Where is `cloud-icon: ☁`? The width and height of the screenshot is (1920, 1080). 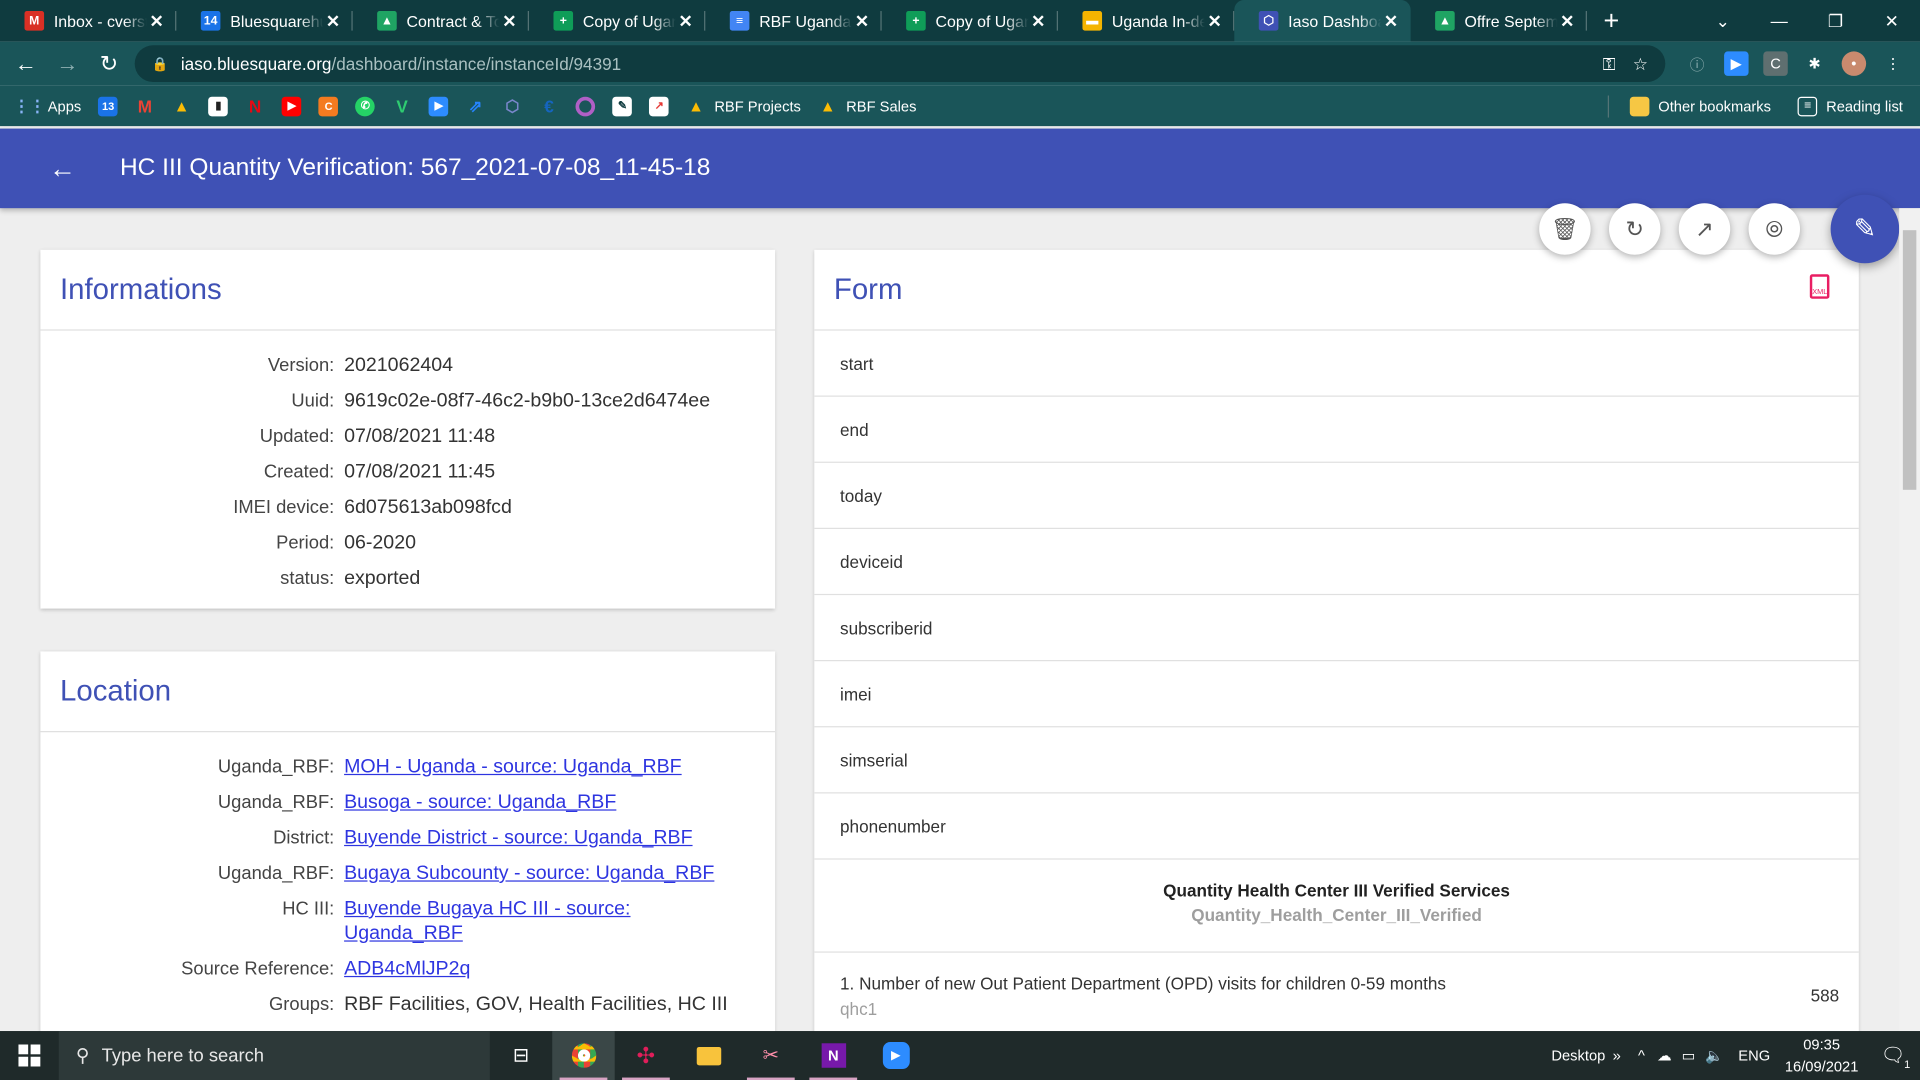
cloud-icon: ☁ is located at coordinates (1664, 1055).